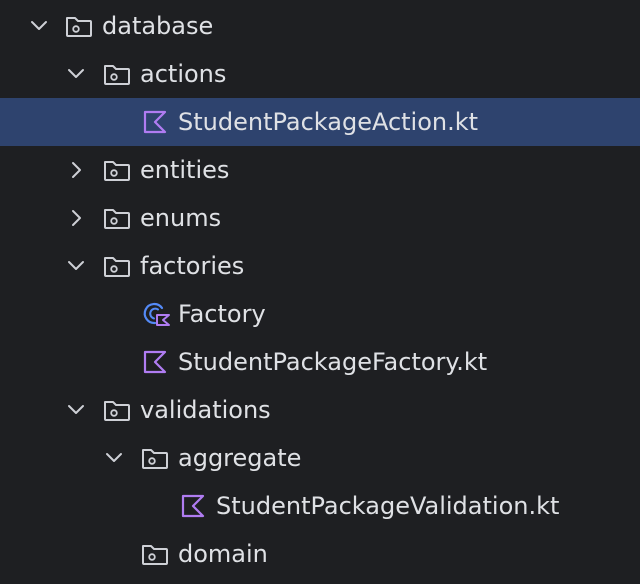 The width and height of the screenshot is (640, 584). Describe the element at coordinates (240, 458) in the screenshot. I see `tree-item-label: aggregate` at that location.